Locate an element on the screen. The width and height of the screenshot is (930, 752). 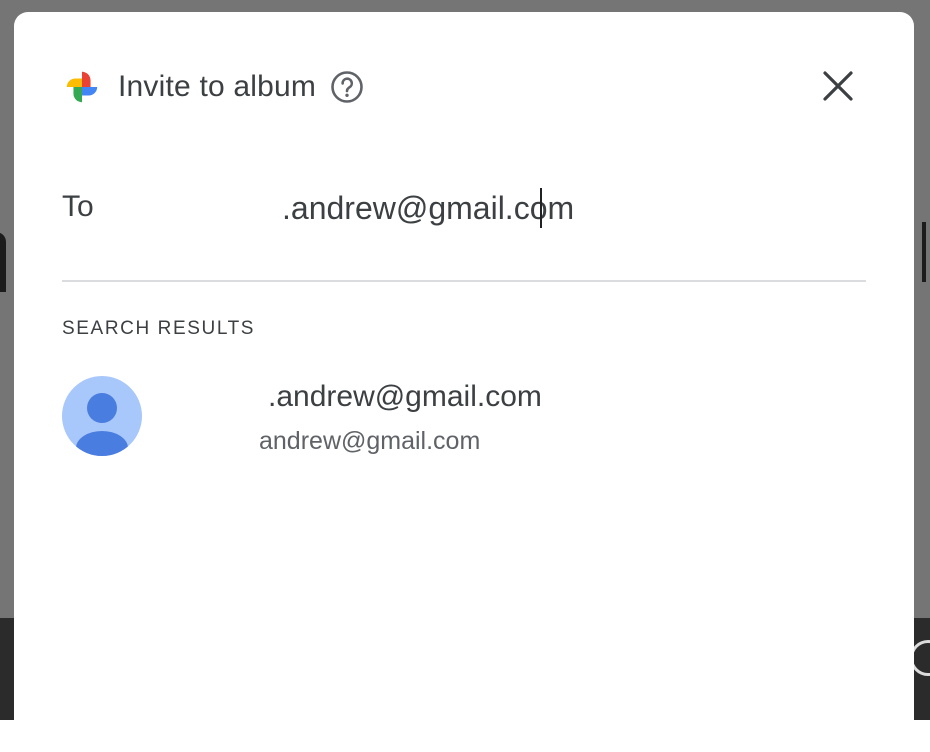
person-avatar-icon is located at coordinates (102, 416).